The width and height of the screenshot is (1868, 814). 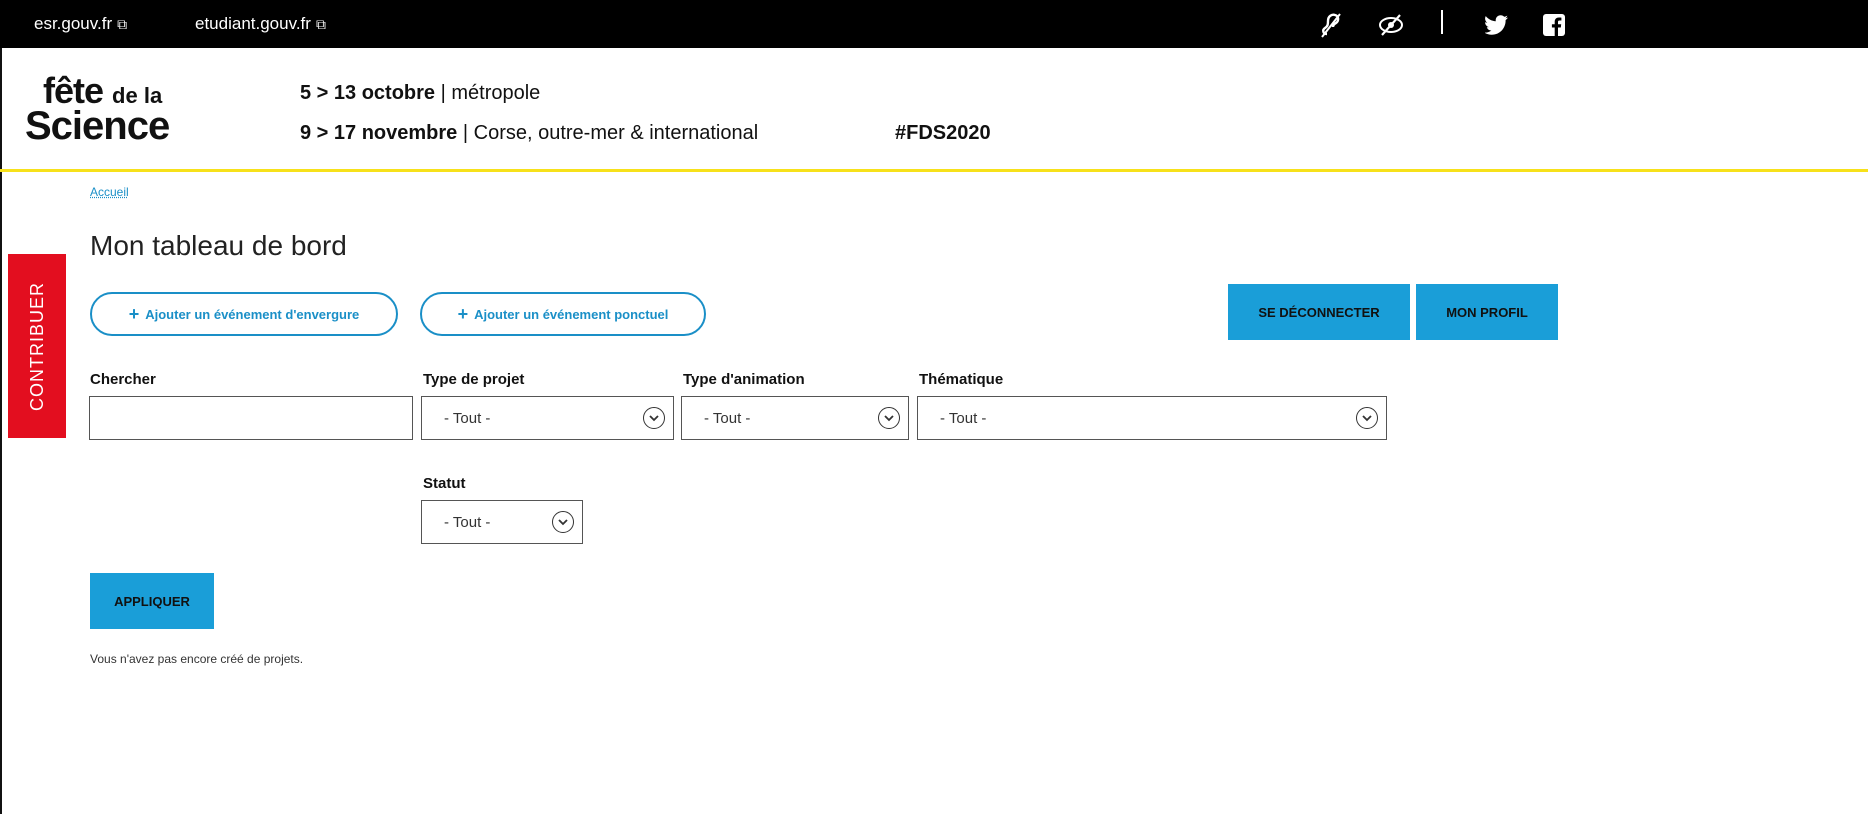 What do you see at coordinates (795, 418) in the screenshot?
I see `animation-type-select: - Tout -` at bounding box center [795, 418].